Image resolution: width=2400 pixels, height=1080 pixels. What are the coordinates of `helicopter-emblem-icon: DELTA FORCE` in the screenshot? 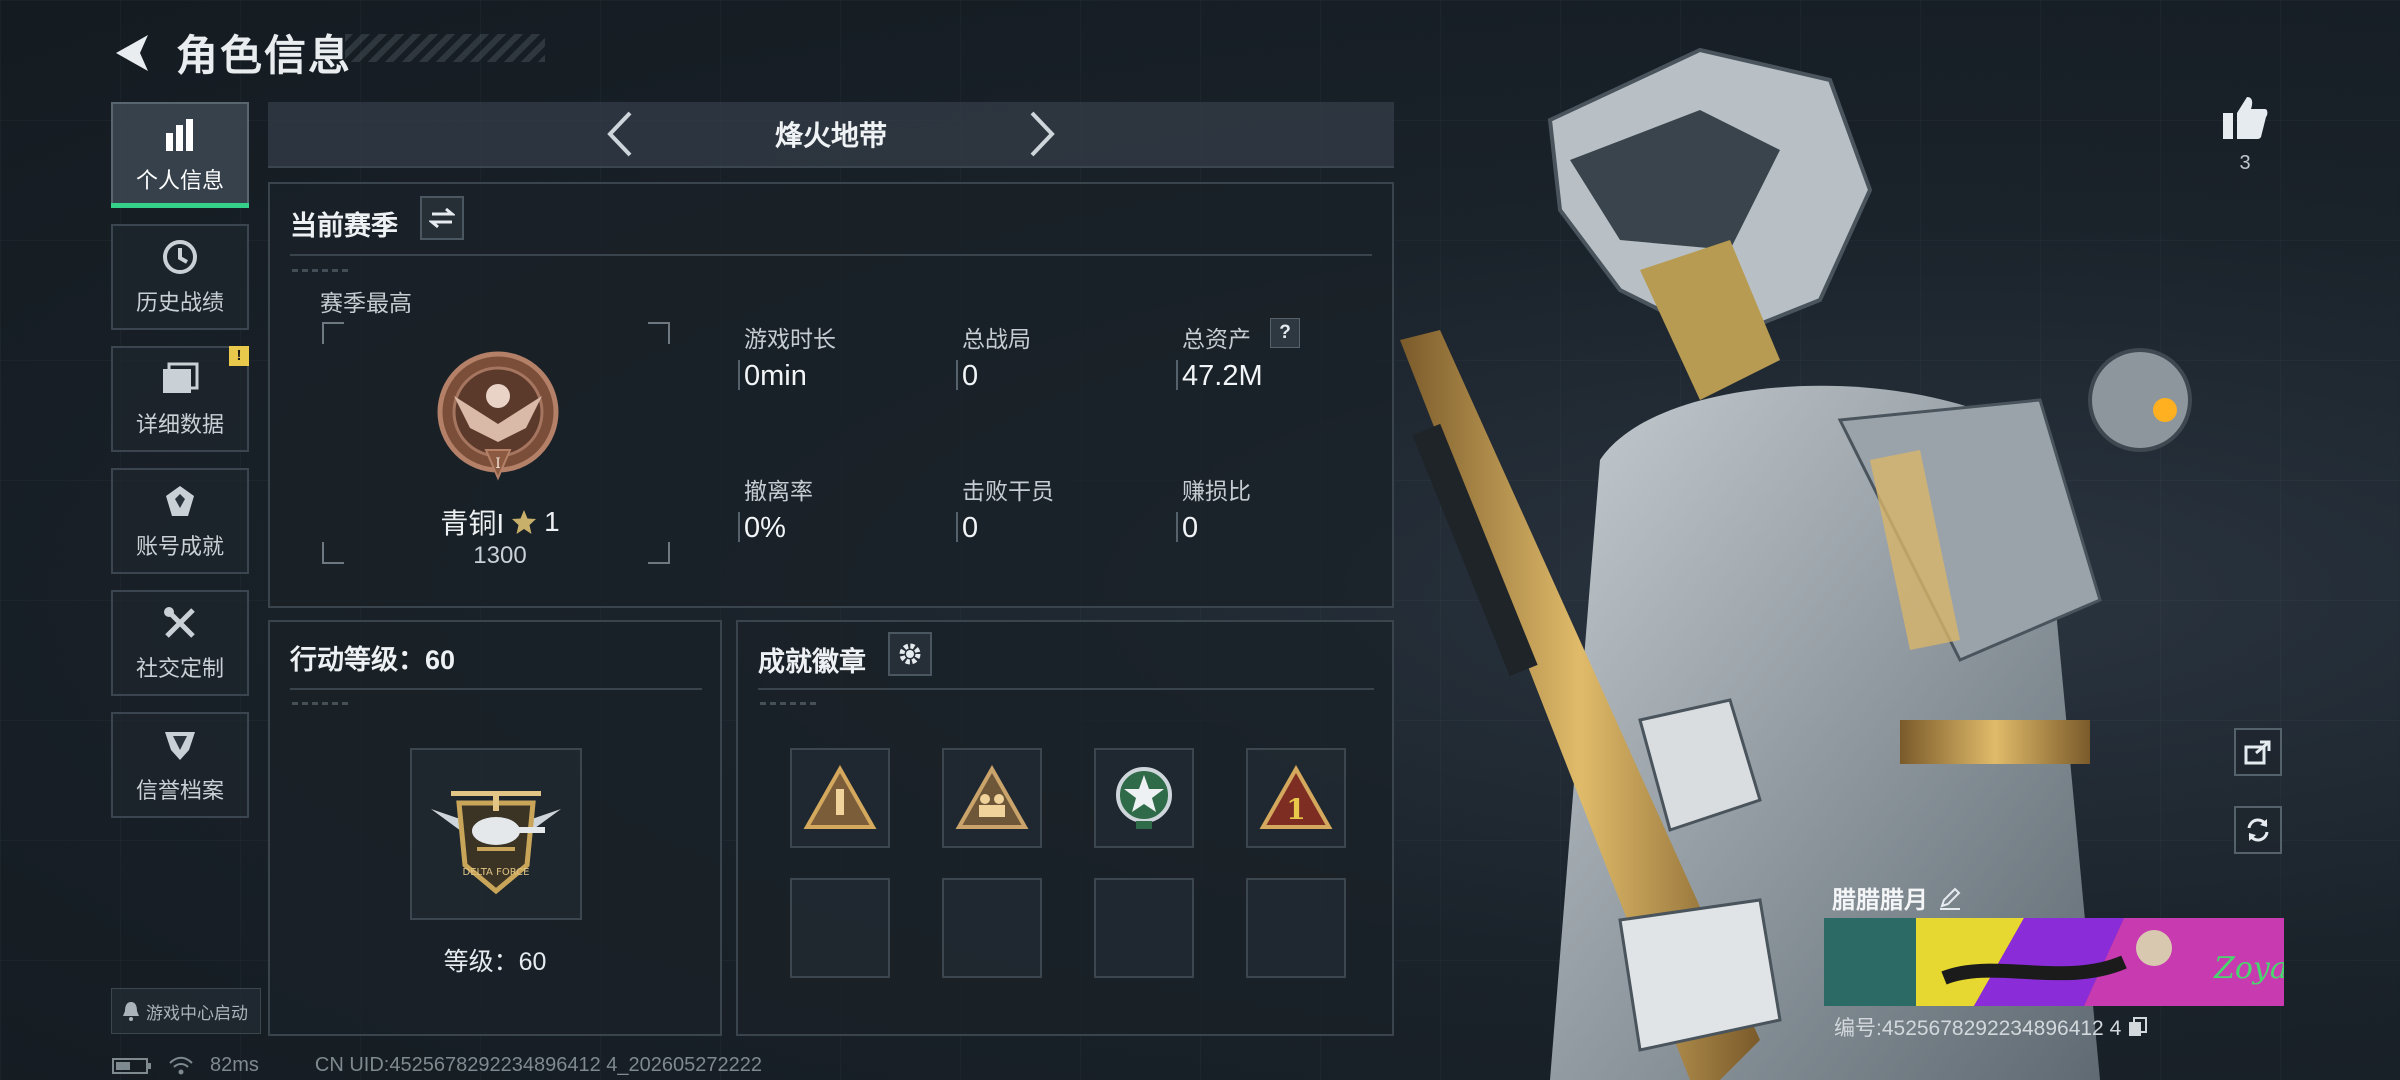 It's located at (496, 843).